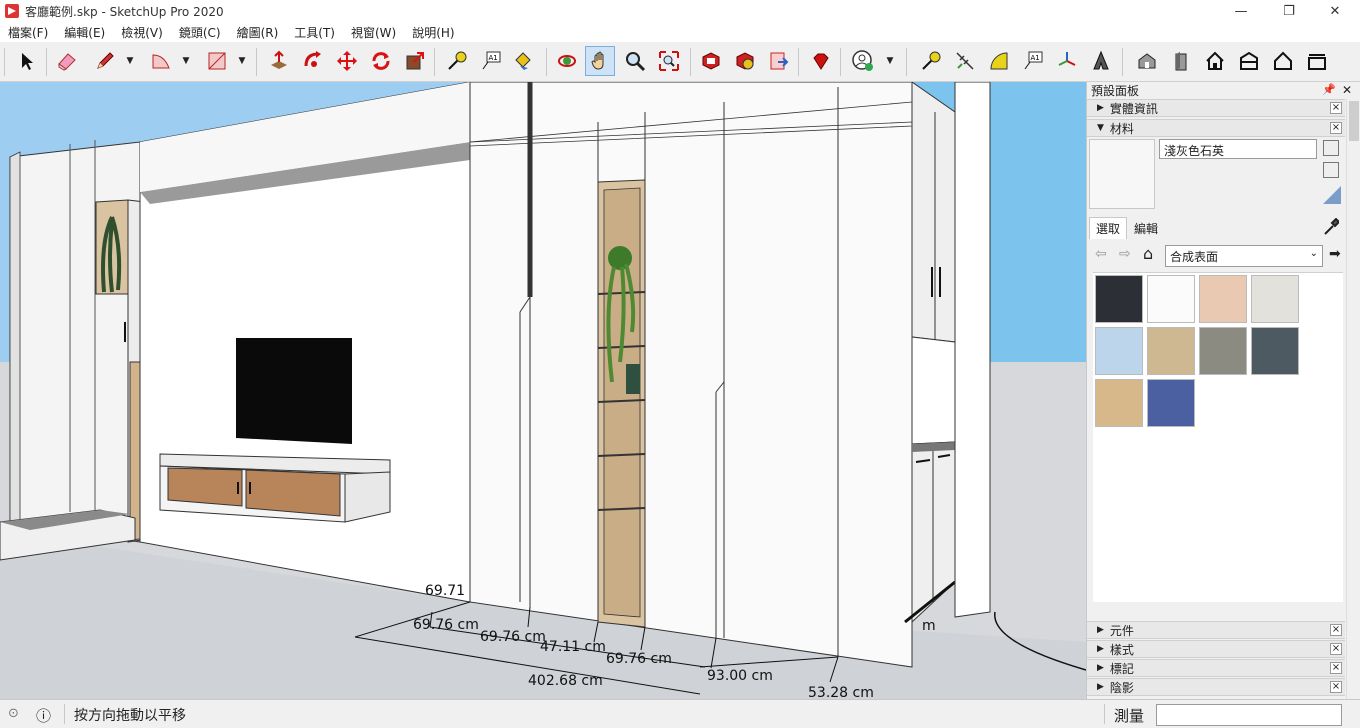 Image resolution: width=1360 pixels, height=728 pixels. Describe the element at coordinates (1216, 687) in the screenshot. I see `panel-shadows: ▶ 陰影 ×` at that location.